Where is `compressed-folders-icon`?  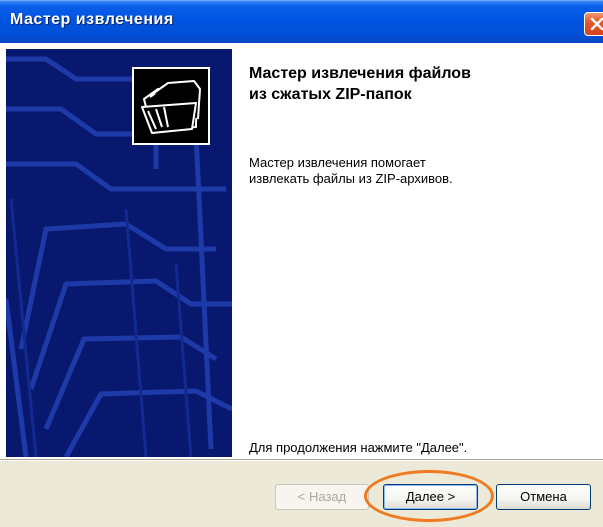 compressed-folders-icon is located at coordinates (171, 106).